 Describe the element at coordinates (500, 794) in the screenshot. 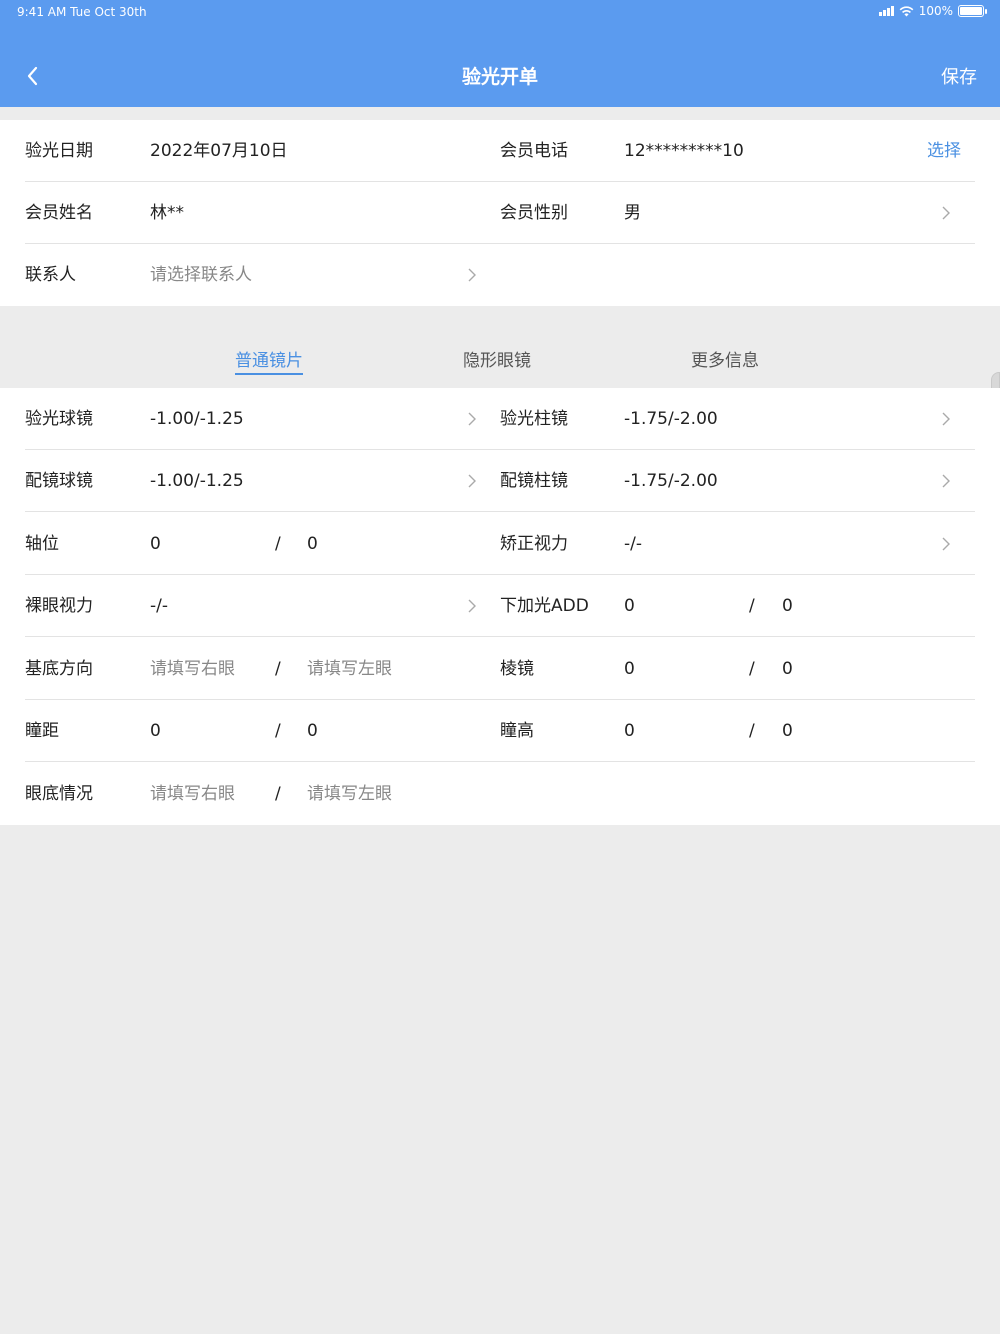

I see `row-fundus: 眼底情况 请填写右眼 / 请填写左眼` at that location.